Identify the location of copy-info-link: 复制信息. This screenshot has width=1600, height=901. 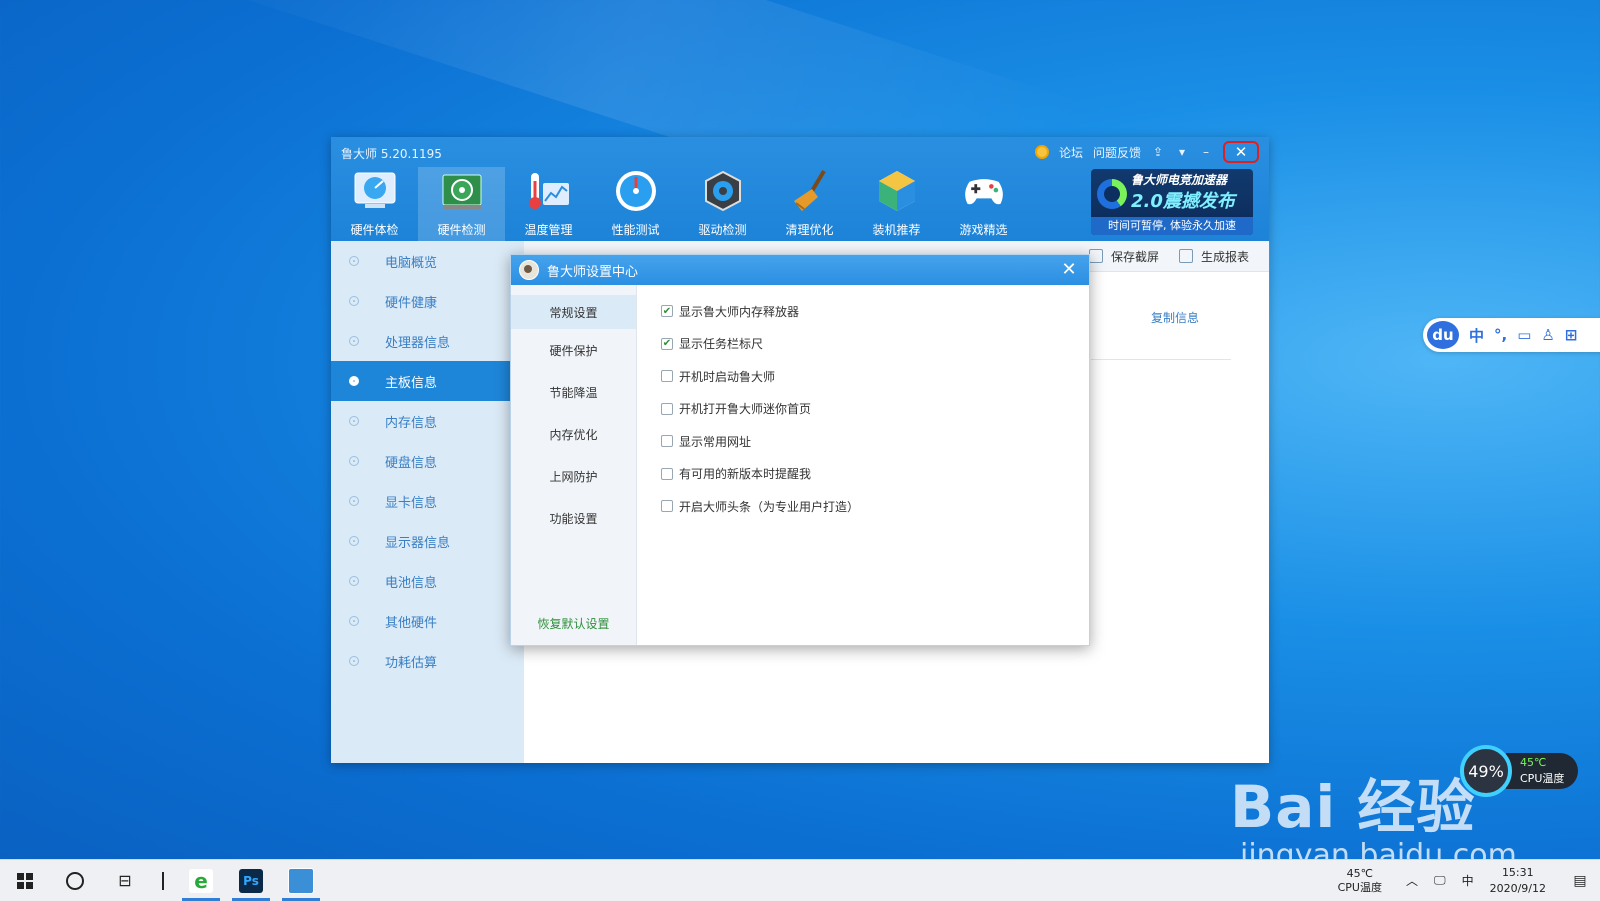
(1175, 317).